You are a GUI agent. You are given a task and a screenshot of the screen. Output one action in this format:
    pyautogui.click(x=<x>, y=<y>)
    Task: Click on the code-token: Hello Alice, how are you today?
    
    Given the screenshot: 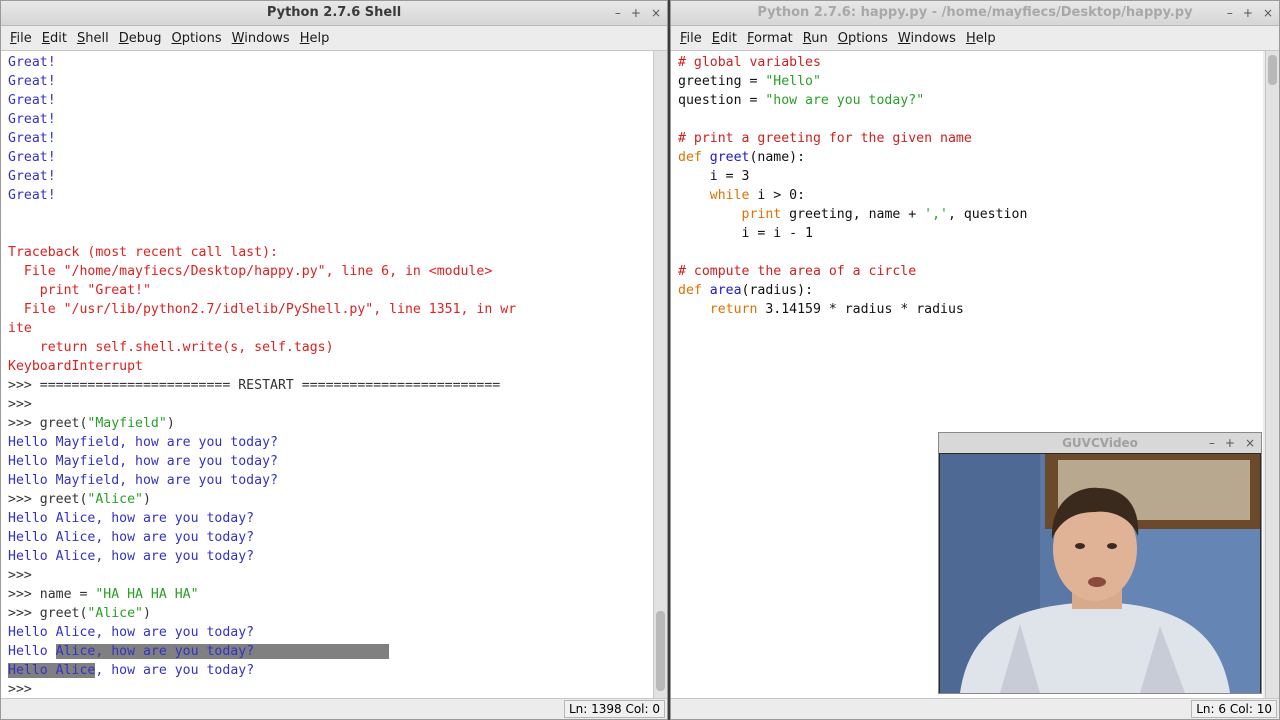 What is the action you would take?
    pyautogui.click(x=131, y=537)
    